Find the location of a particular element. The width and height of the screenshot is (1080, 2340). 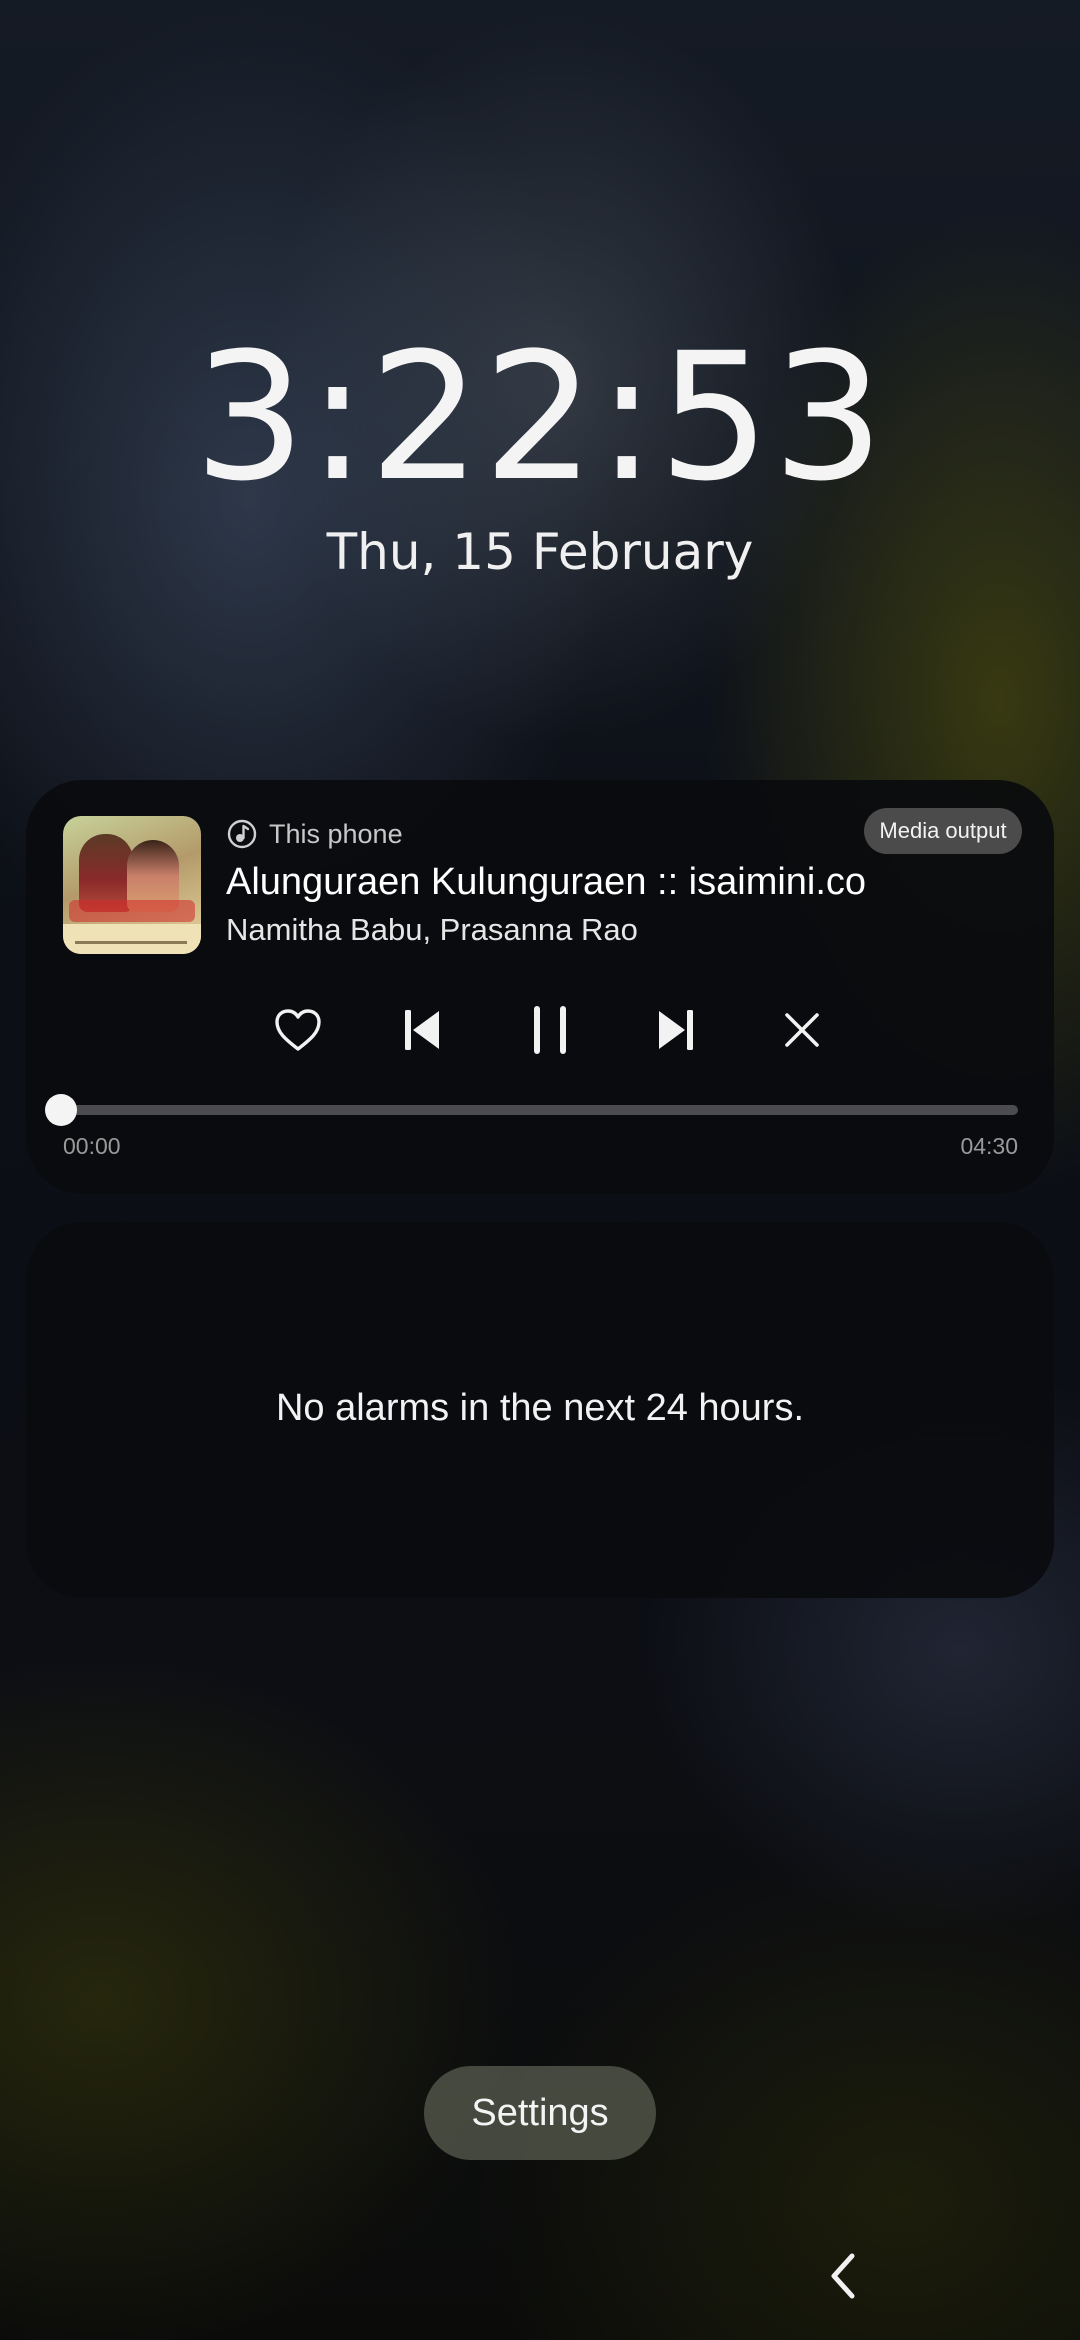

media-output-button: Media output is located at coordinates (943, 831).